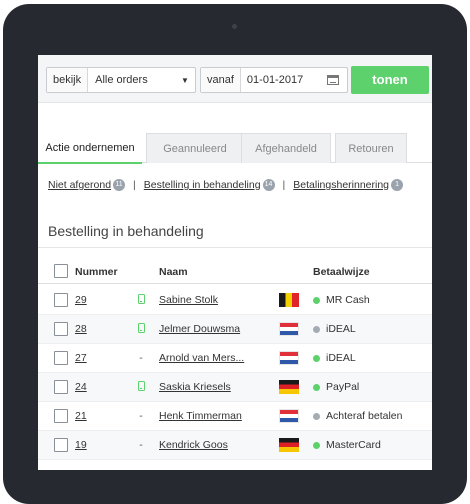 The image size is (470, 504). Describe the element at coordinates (235, 271) in the screenshot. I see `table-header: Nummer Naam Betaalwijze` at that location.